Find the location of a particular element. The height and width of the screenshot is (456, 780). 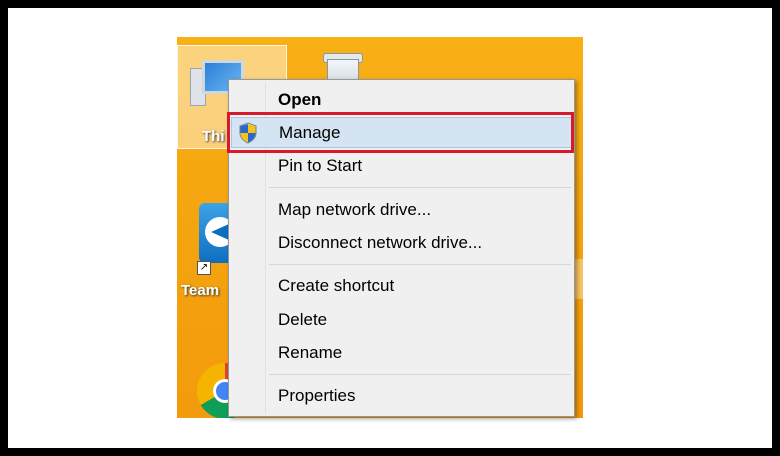

menu-item-label: Pin to Start is located at coordinates (320, 165).